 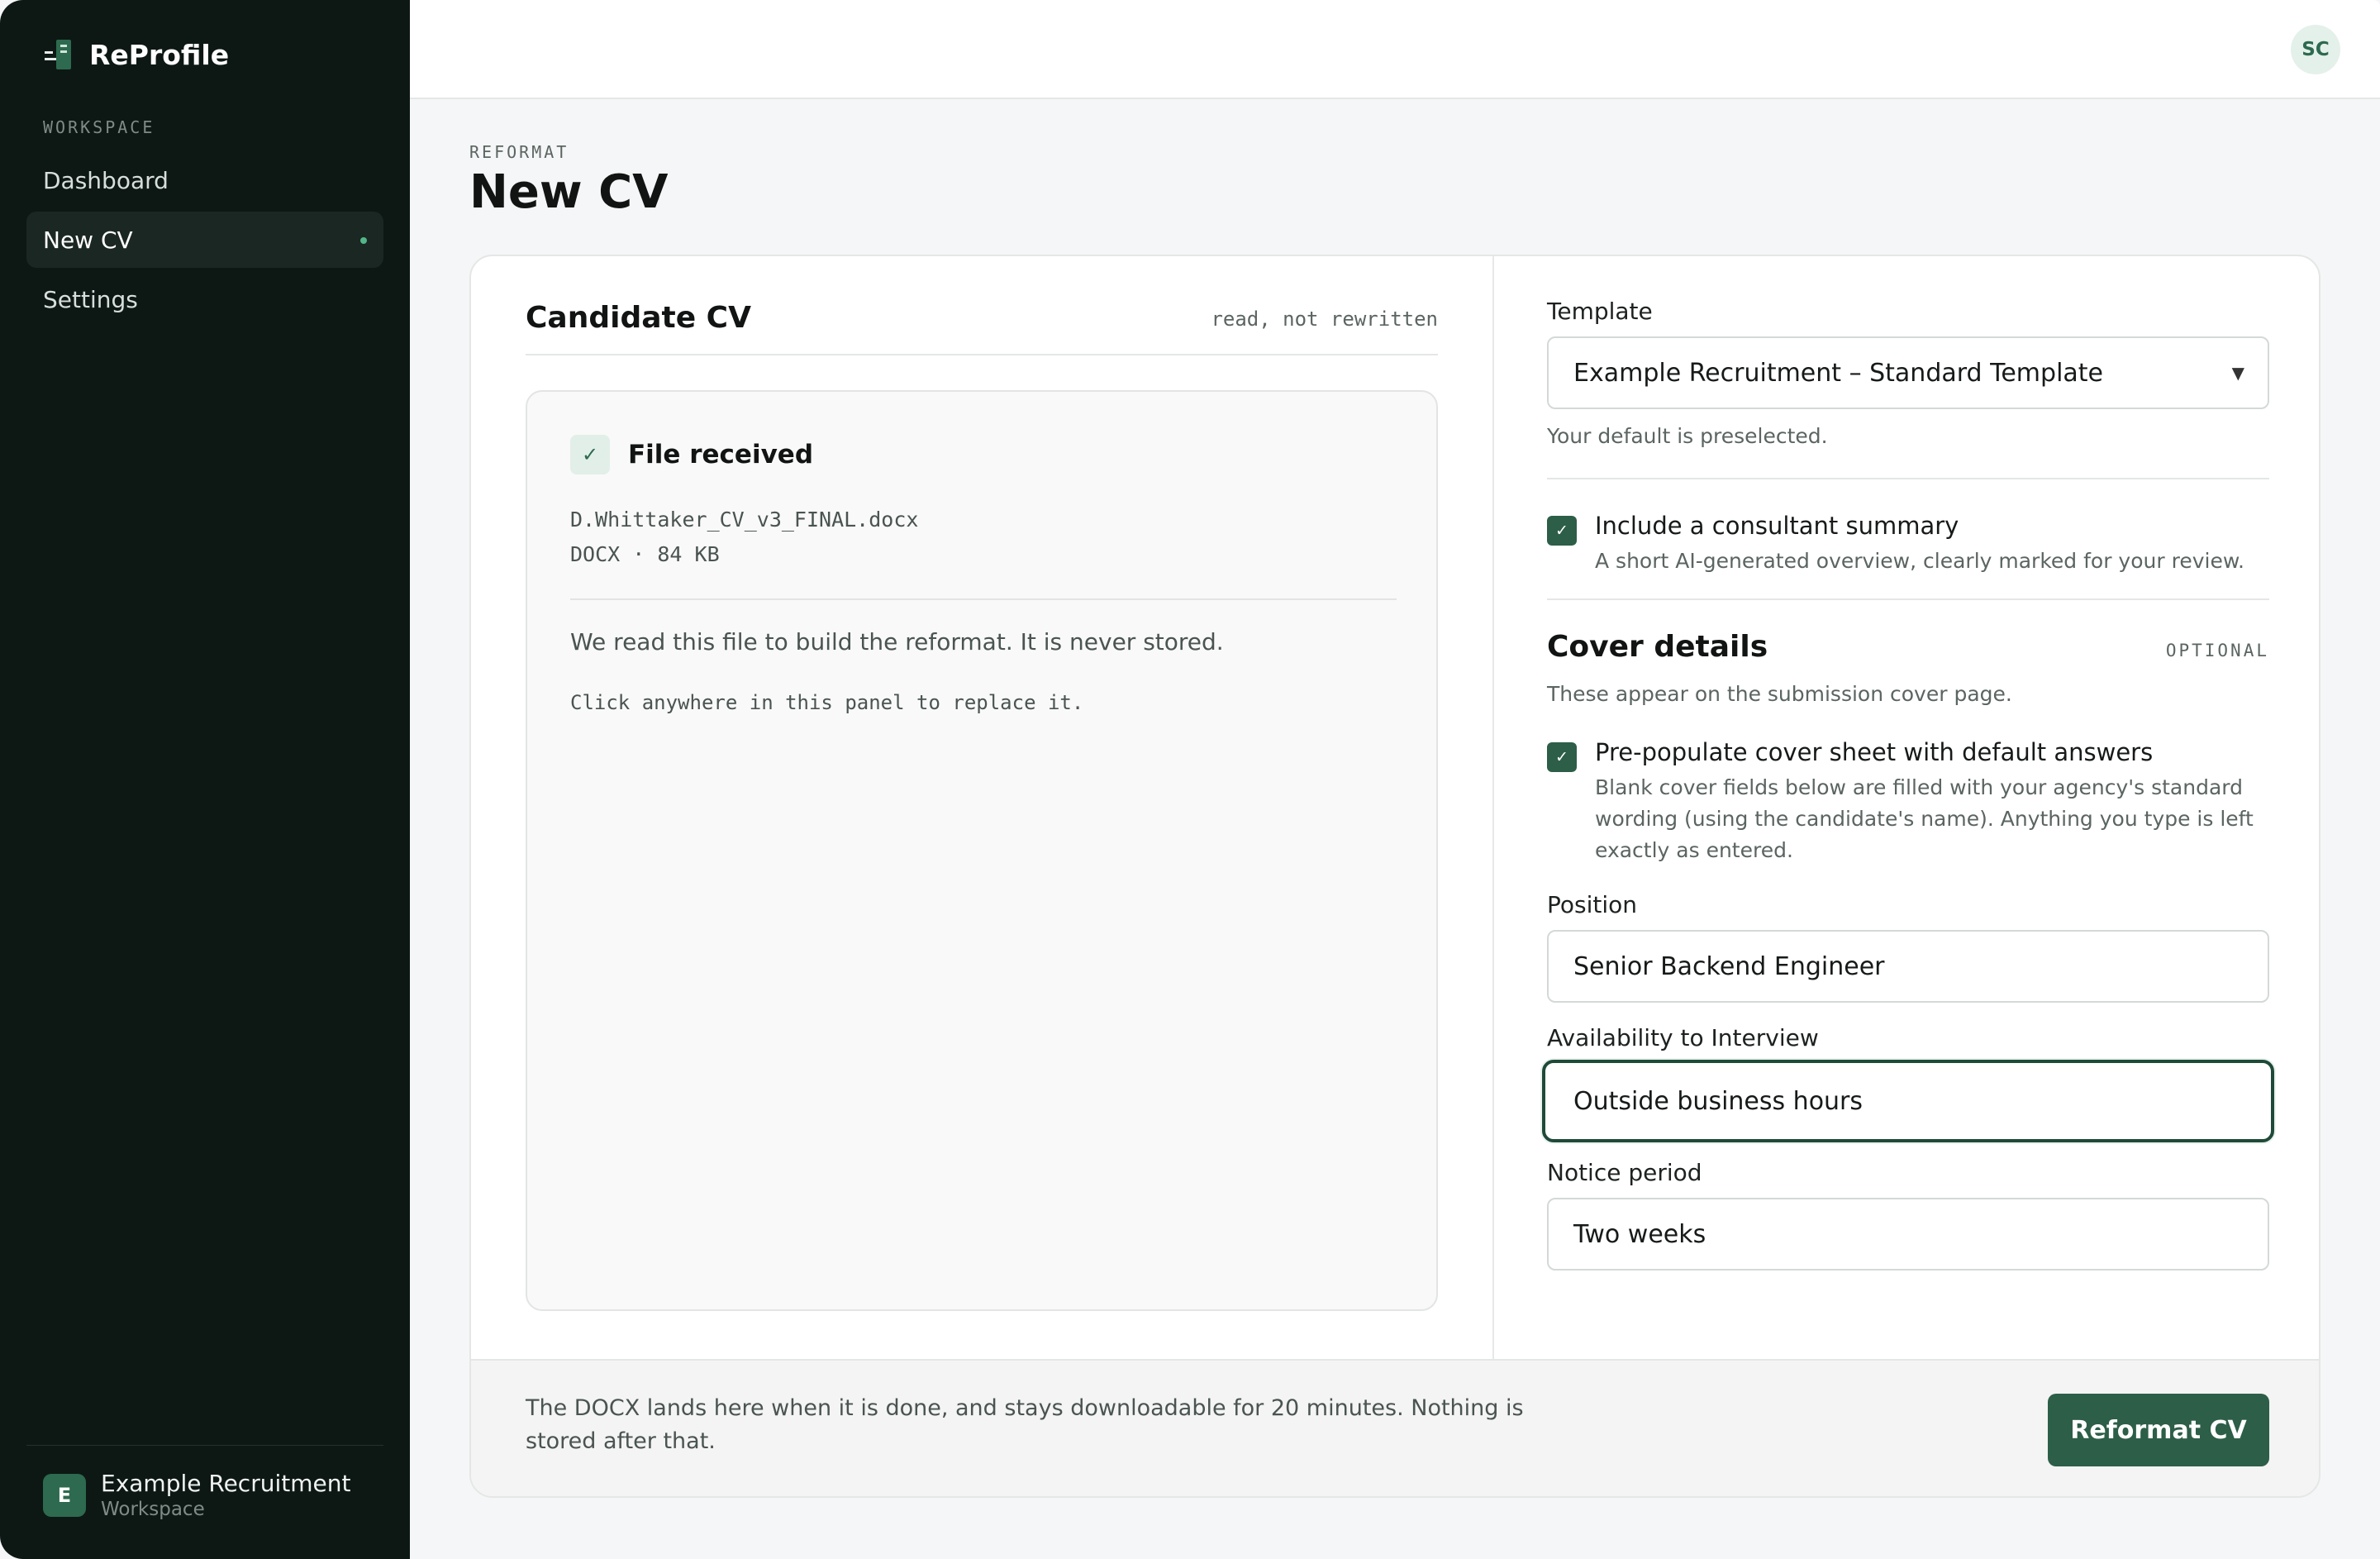 What do you see at coordinates (1600, 311) in the screenshot?
I see `template-label: Template` at bounding box center [1600, 311].